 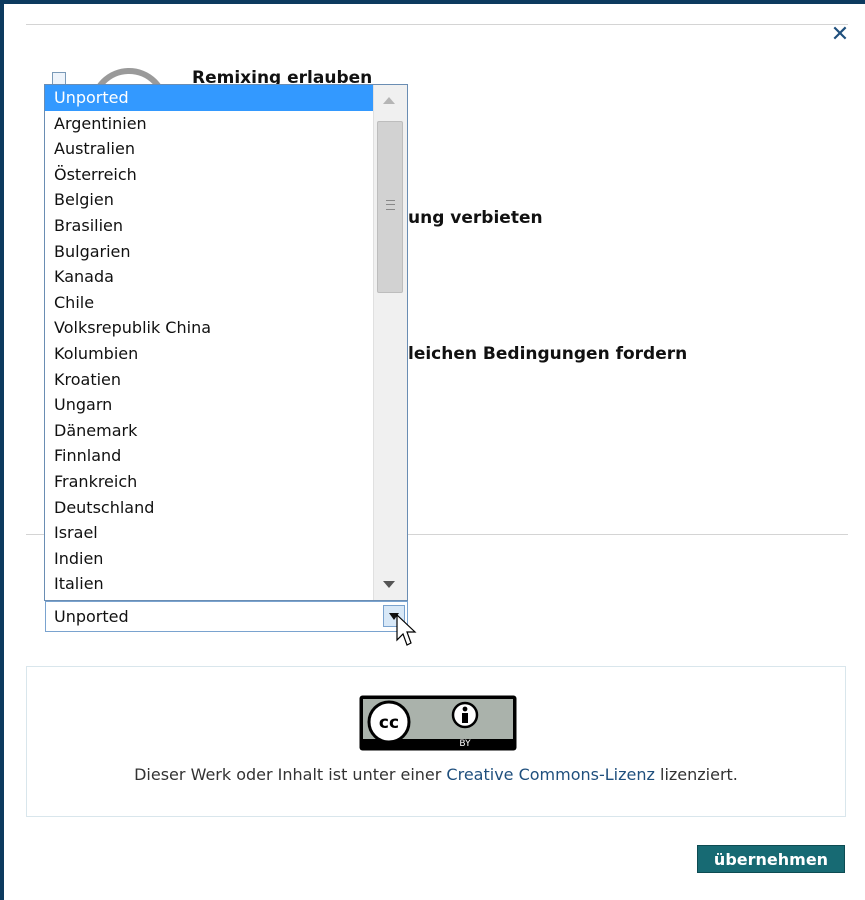 What do you see at coordinates (91, 616) in the screenshot?
I see `jurisdiction-select-value: Unported` at bounding box center [91, 616].